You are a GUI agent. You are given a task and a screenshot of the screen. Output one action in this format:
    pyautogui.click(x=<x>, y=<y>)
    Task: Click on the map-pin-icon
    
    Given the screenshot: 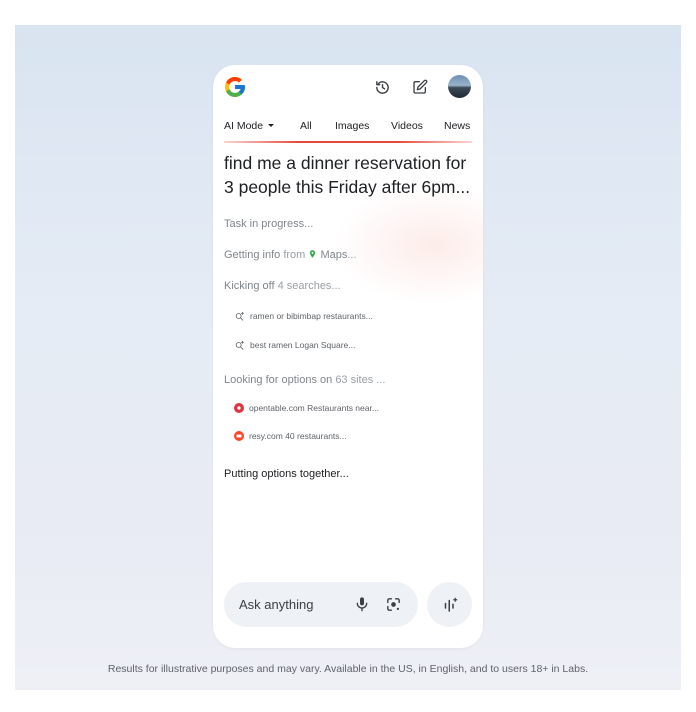 What is the action you would take?
    pyautogui.click(x=313, y=254)
    